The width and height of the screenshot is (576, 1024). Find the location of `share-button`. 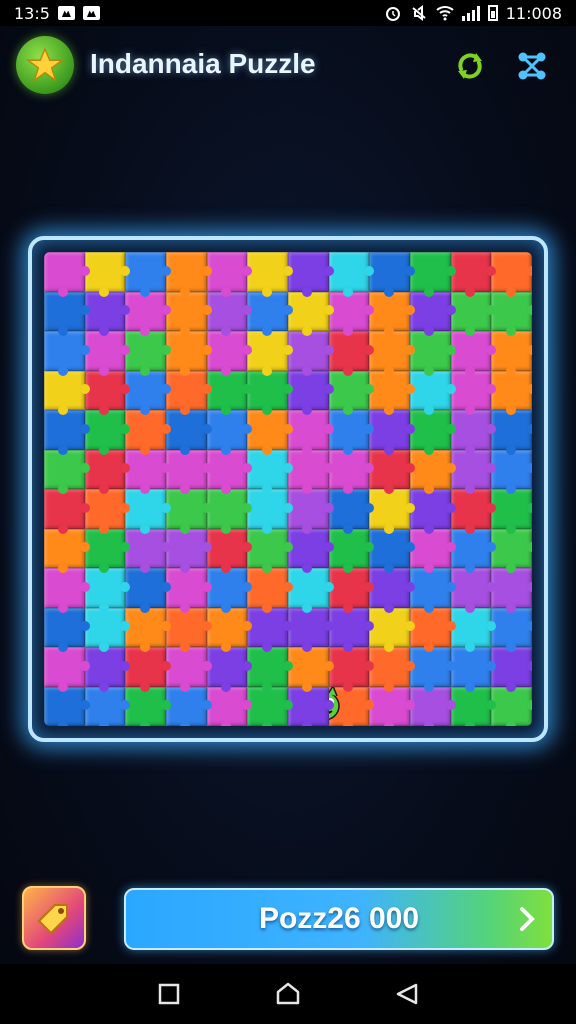

share-button is located at coordinates (532, 66).